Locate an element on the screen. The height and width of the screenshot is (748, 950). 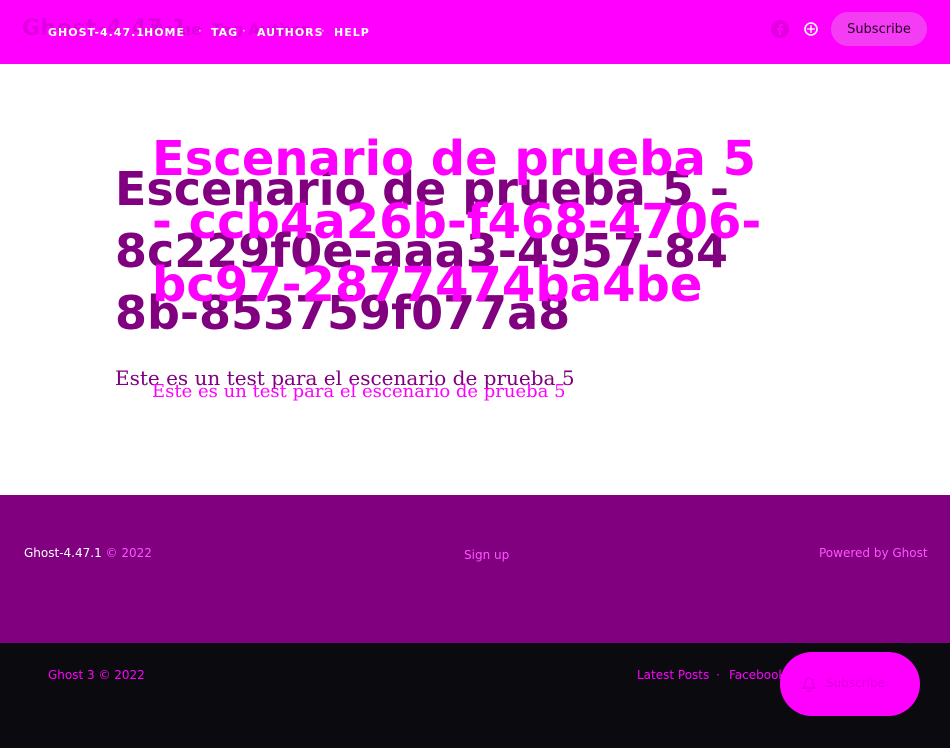
nav-authors: AUTHORS is located at coordinates (290, 32).